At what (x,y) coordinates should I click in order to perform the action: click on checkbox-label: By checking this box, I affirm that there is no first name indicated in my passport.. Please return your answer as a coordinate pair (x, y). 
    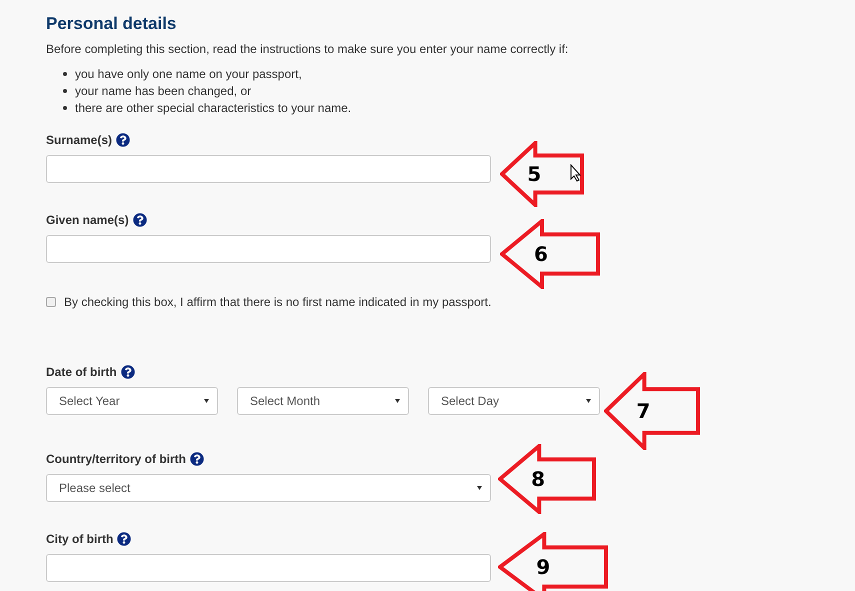
    Looking at the image, I should click on (278, 302).